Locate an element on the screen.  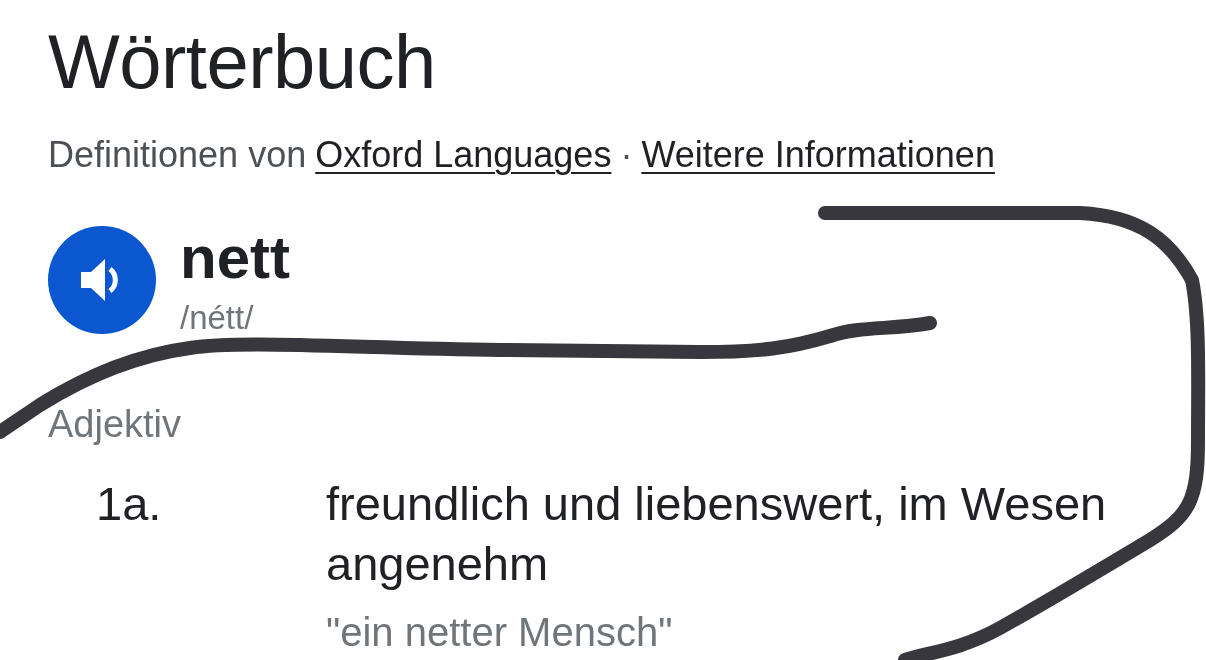
attribution-link: Oxford Languages is located at coordinates (463, 155).